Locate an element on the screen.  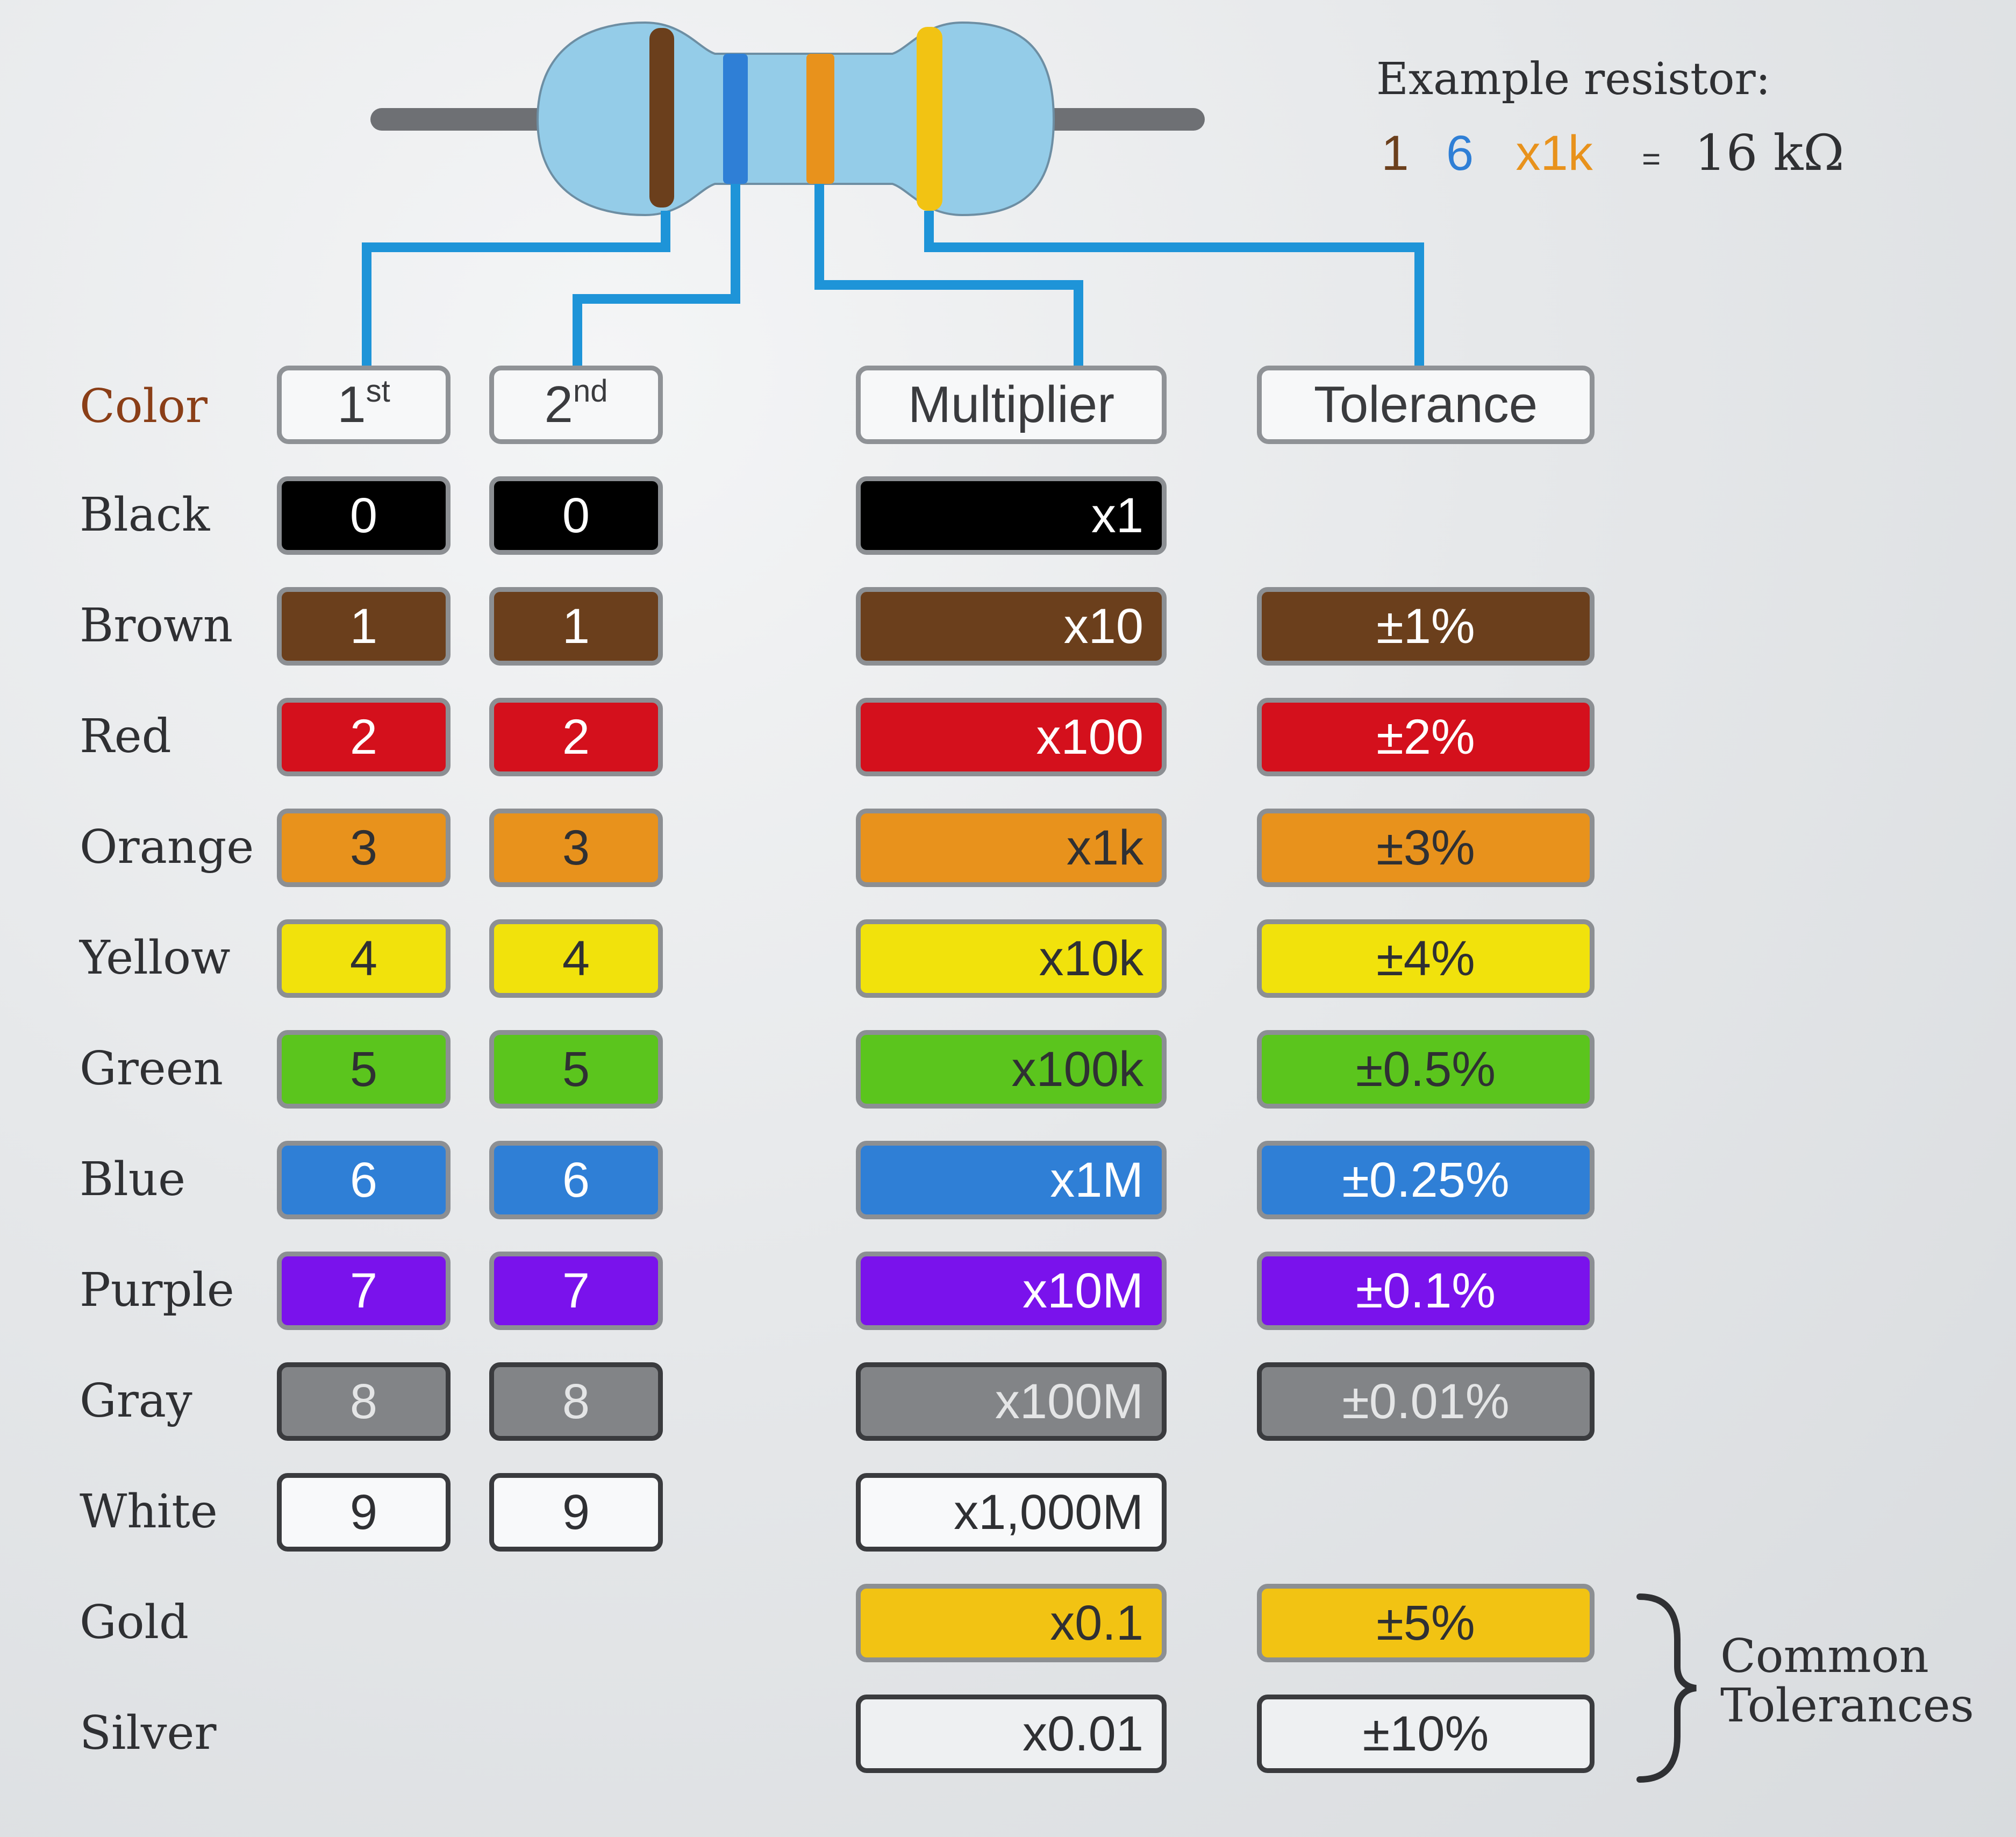
example-digit-2: 6 is located at coordinates (1460, 153).